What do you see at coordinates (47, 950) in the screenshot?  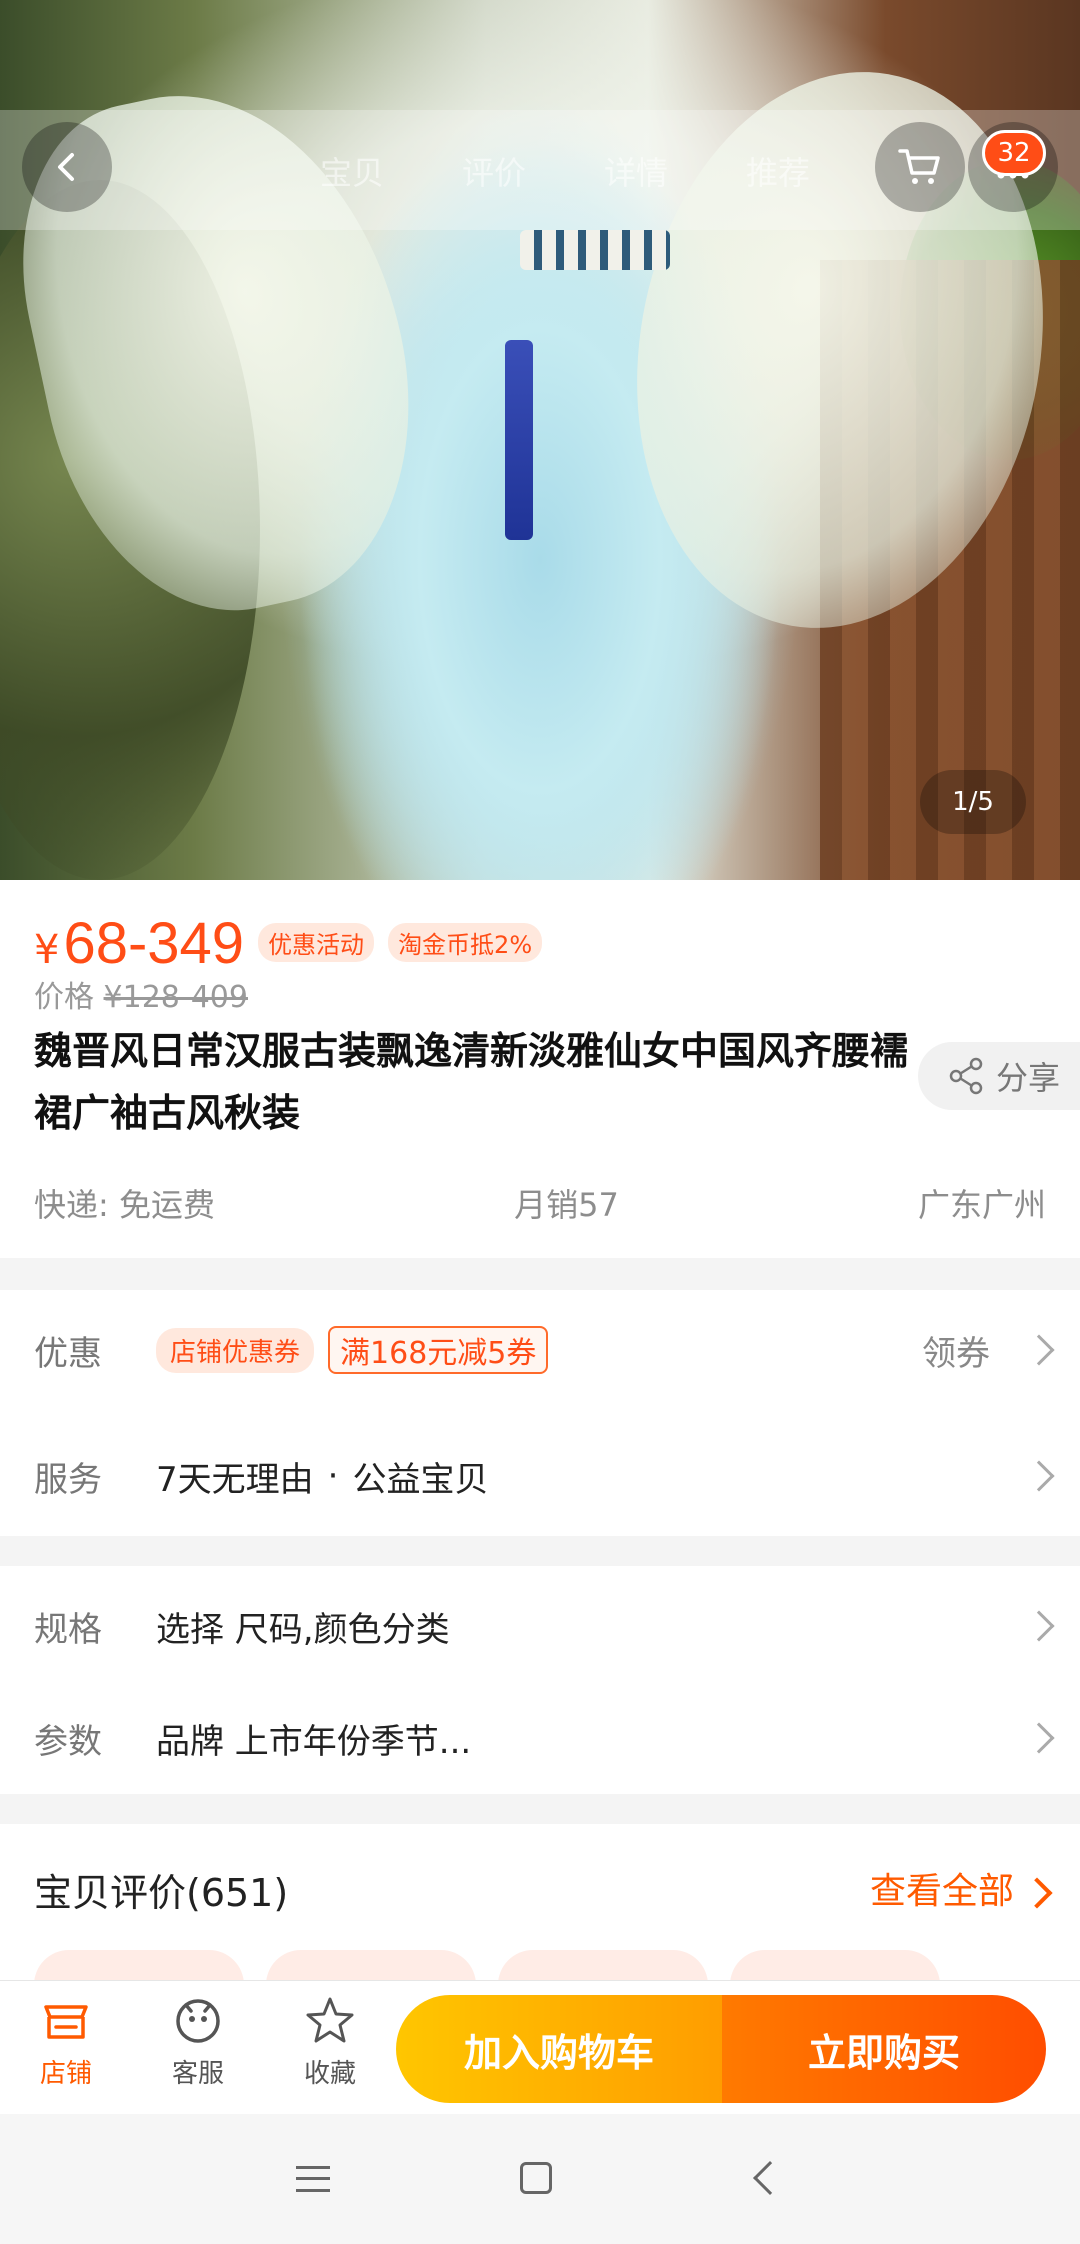 I see `currency-symbol: ¥` at bounding box center [47, 950].